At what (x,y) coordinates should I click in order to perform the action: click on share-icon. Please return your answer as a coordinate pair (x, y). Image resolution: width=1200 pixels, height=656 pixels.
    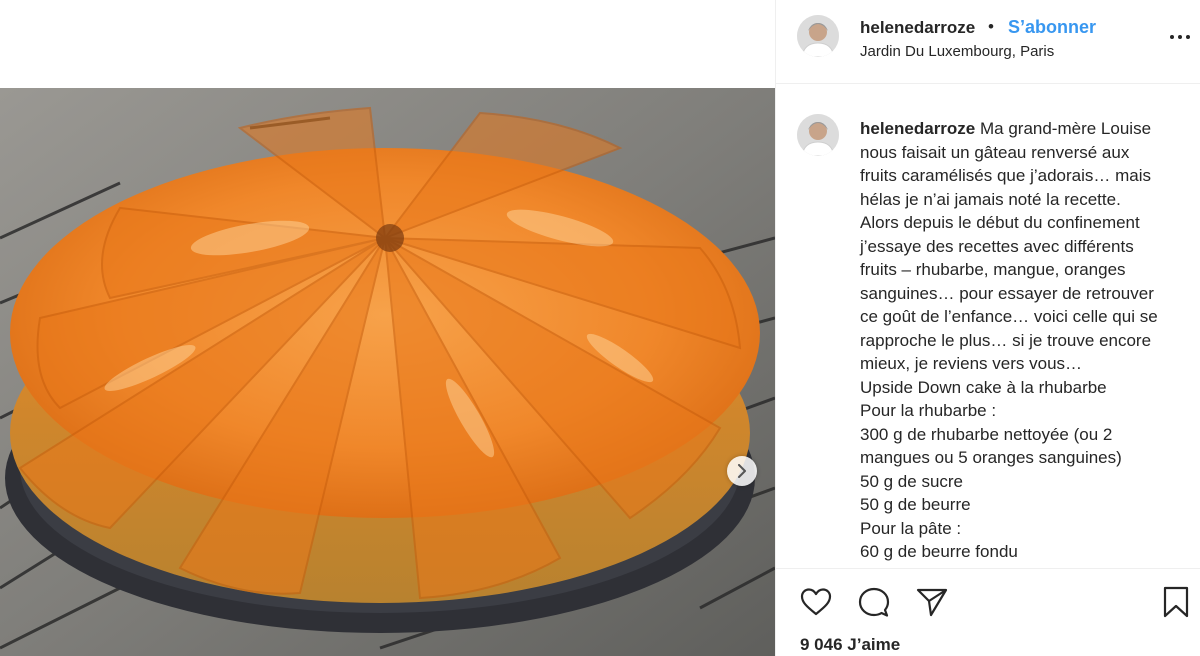
    Looking at the image, I should click on (932, 602).